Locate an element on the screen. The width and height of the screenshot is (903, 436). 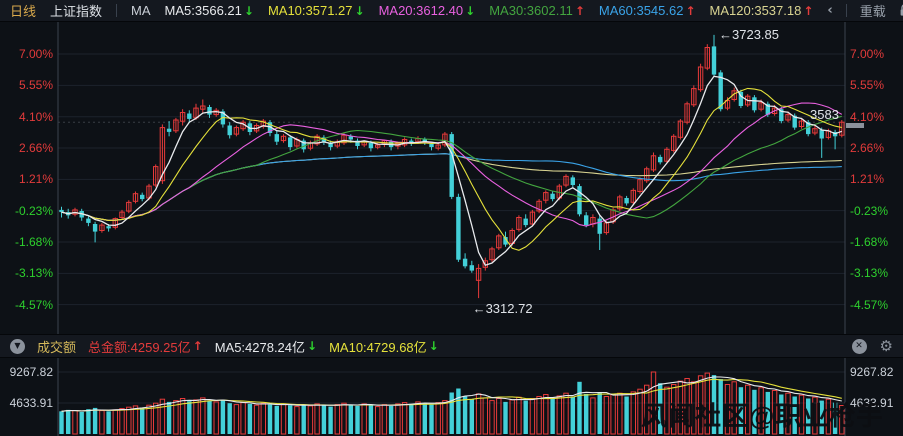
reload-button: 重载 is located at coordinates (873, 10).